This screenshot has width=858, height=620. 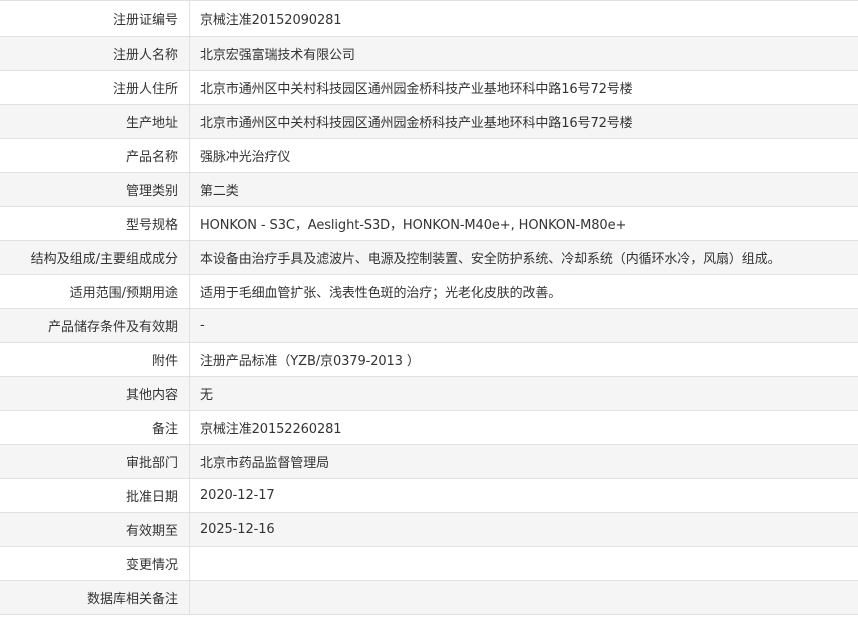 I want to click on row-registration-number: 注册证编号 京械注准20152090281, so click(x=429, y=19).